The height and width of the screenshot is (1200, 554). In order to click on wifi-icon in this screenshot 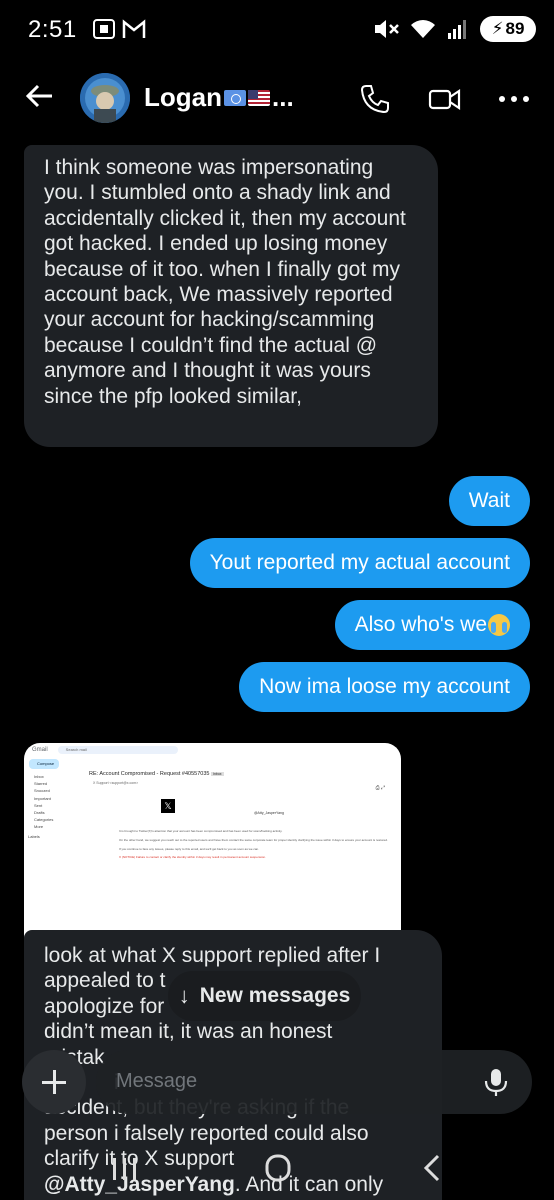, I will do `click(423, 29)`.